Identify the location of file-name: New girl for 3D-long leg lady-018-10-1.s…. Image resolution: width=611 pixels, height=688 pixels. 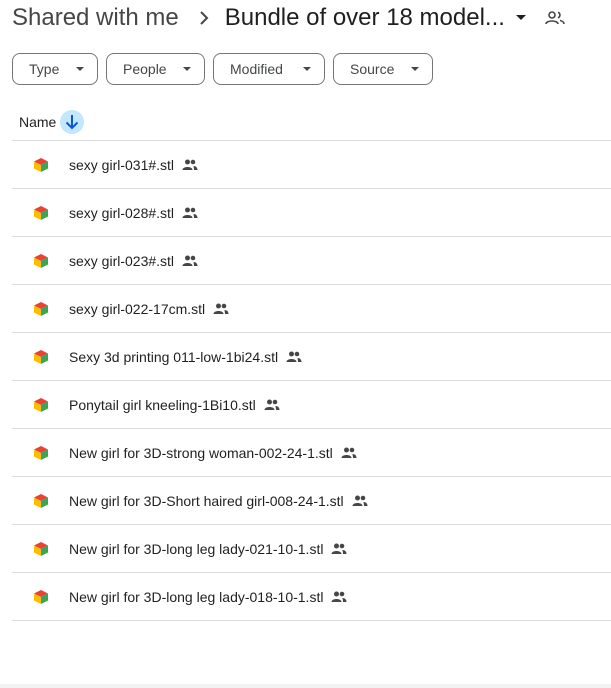
(196, 596).